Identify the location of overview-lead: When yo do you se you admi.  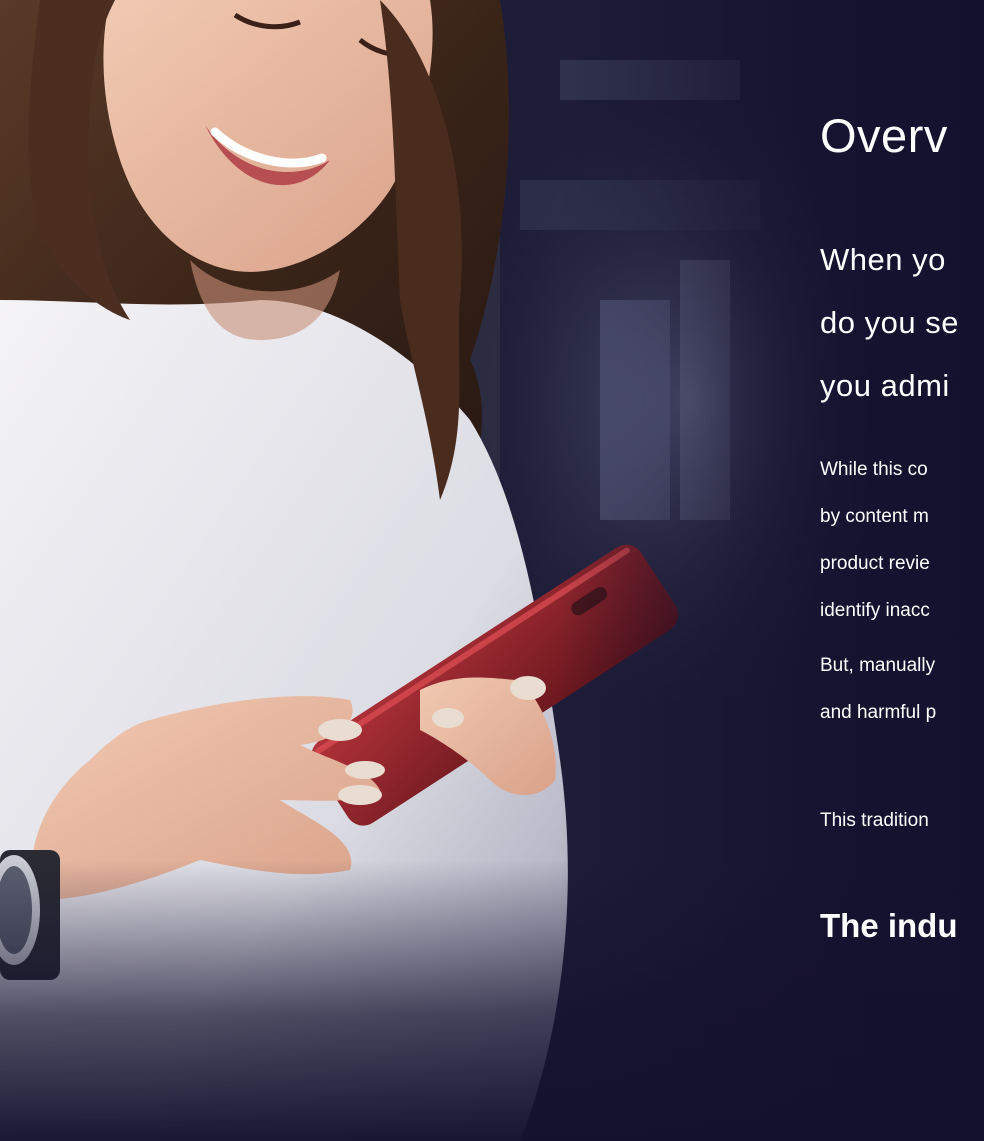
(889, 322).